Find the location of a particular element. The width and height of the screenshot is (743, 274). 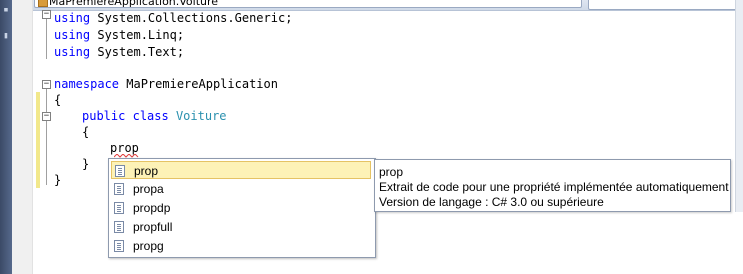

member-navigation-dropdown is located at coordinates (665, 5).